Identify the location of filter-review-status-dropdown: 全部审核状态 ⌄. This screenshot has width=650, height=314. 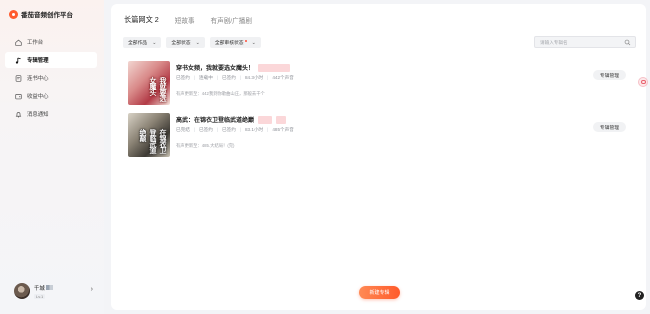
(235, 42).